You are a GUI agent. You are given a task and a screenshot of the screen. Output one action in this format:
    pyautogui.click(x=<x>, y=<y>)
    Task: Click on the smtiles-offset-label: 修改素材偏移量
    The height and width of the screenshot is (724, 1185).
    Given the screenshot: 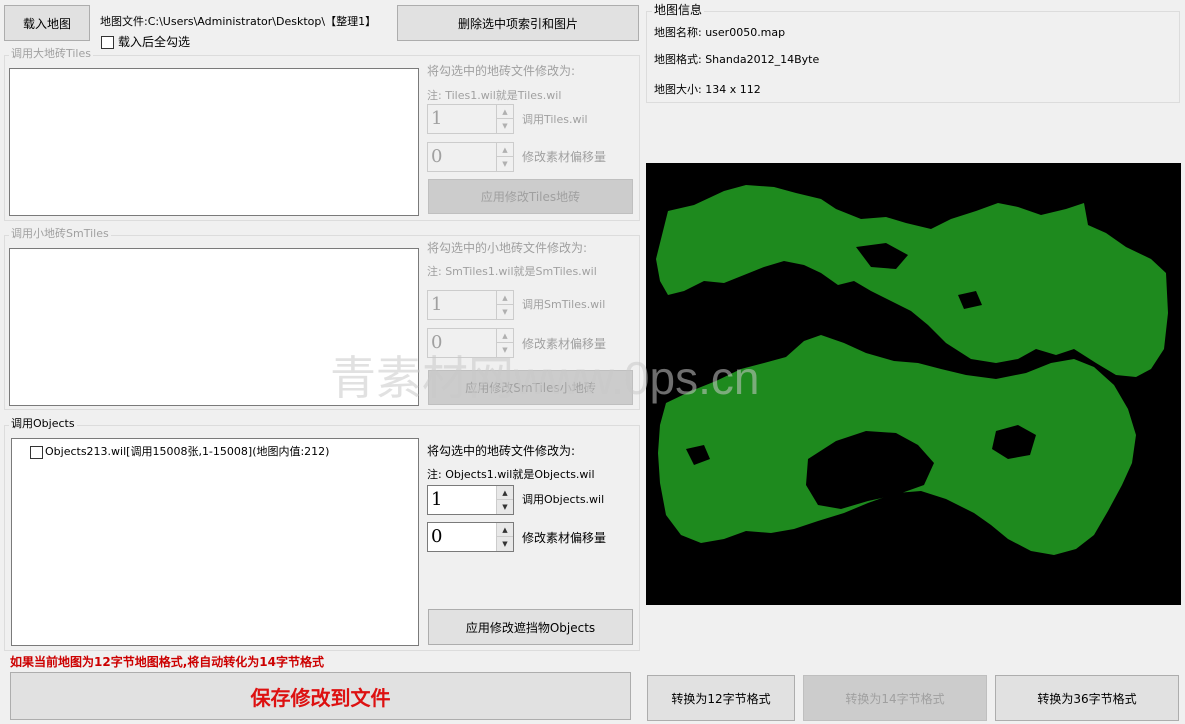 What is the action you would take?
    pyautogui.click(x=564, y=344)
    